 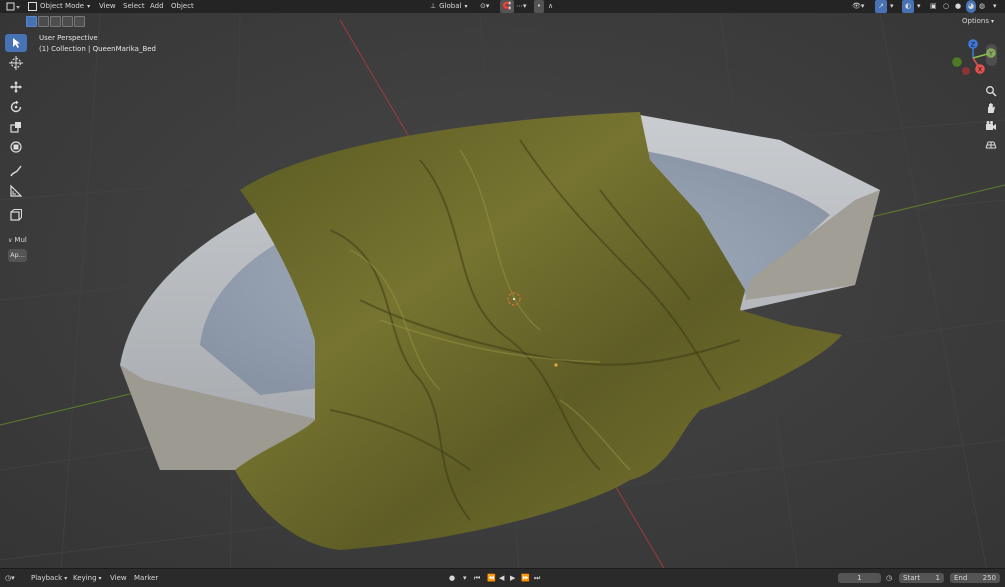 I want to click on select-extend-icon, so click(x=43, y=21).